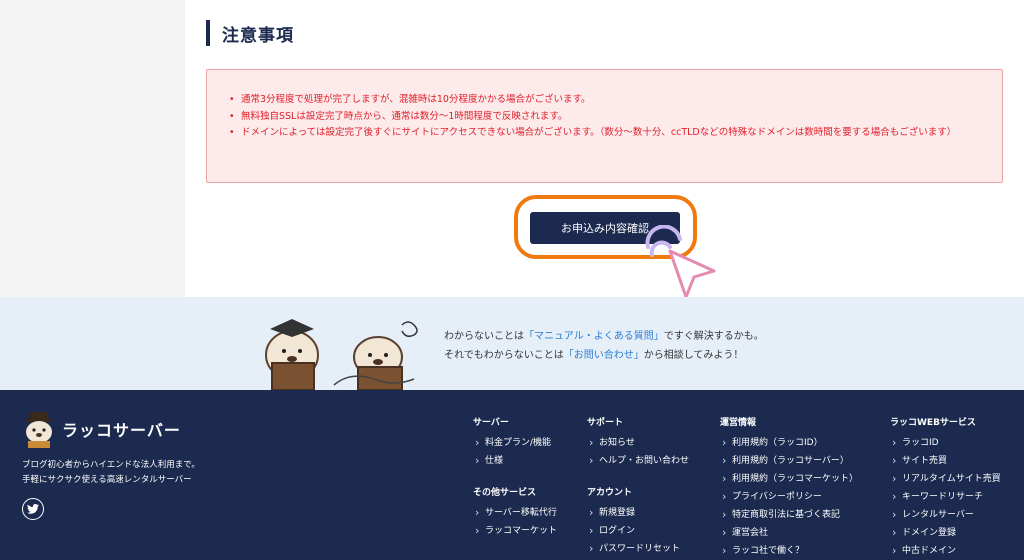  What do you see at coordinates (789, 479) in the screenshot?
I see `footer-link: 利用規約（ラッコマーケット）` at bounding box center [789, 479].